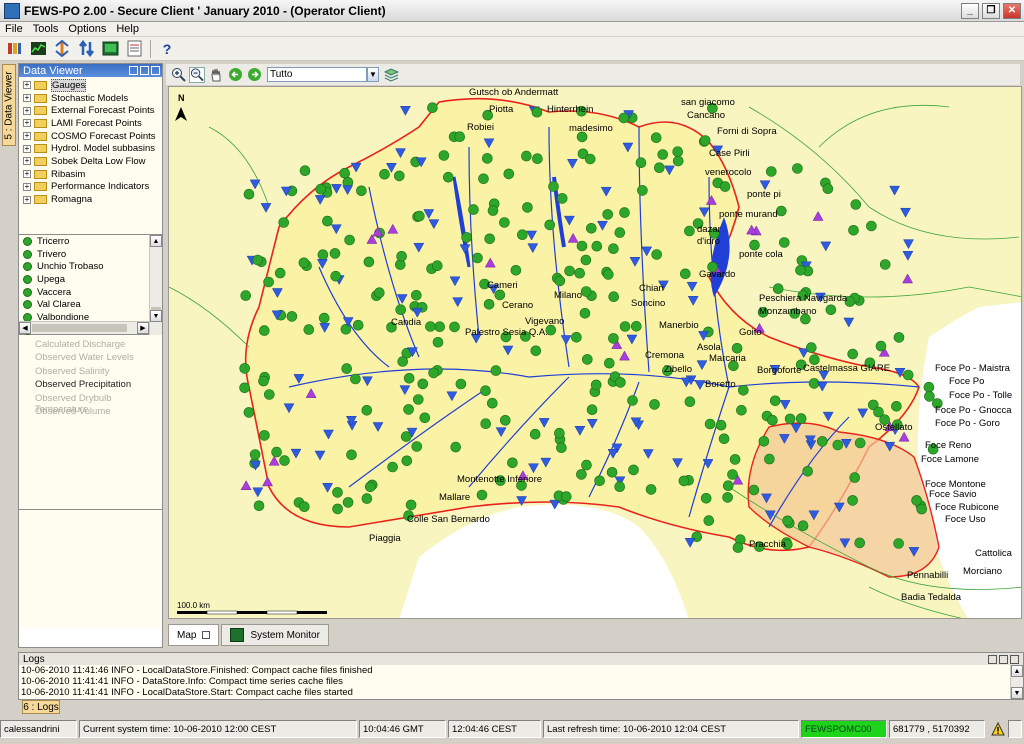 This screenshot has height=744, width=1024. Describe the element at coordinates (90, 148) in the screenshot. I see `tree-item: + Hydrol. Model subbasins` at that location.